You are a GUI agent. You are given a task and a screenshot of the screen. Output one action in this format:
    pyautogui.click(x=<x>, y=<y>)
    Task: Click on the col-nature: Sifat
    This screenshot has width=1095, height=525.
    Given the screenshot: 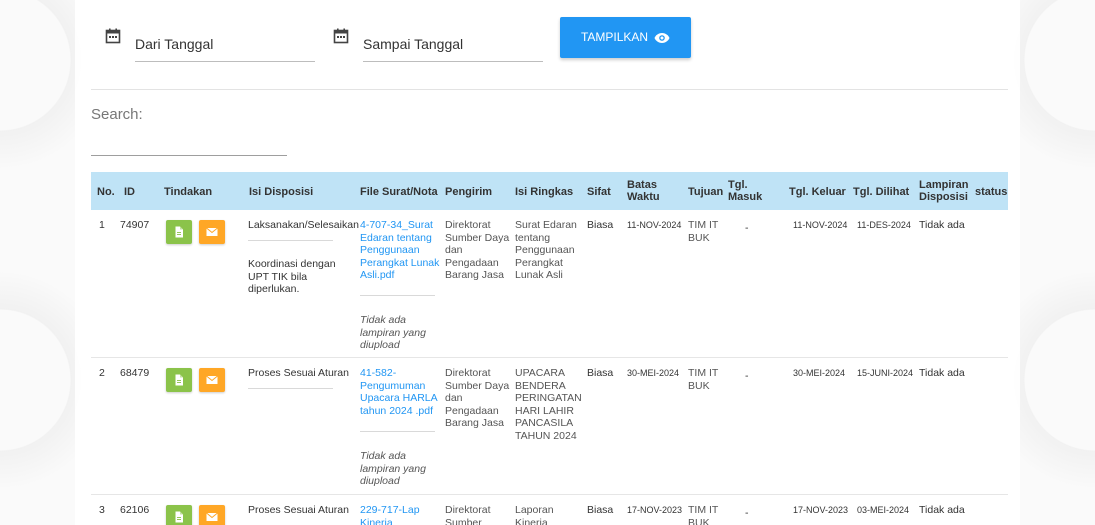 What is the action you would take?
    pyautogui.click(x=599, y=192)
    